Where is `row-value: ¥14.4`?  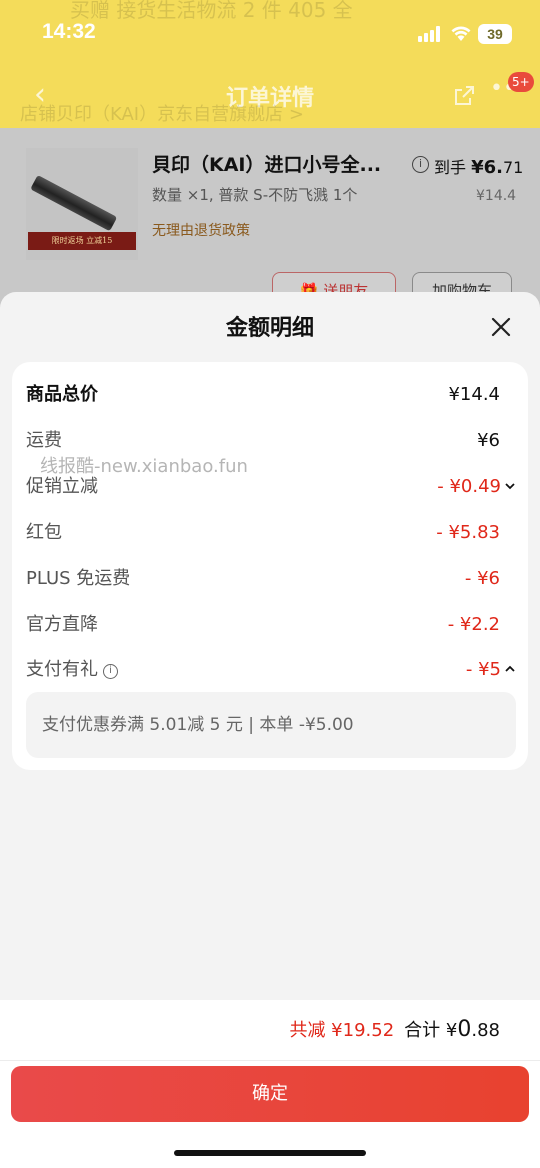
row-value: ¥14.4 is located at coordinates (474, 394).